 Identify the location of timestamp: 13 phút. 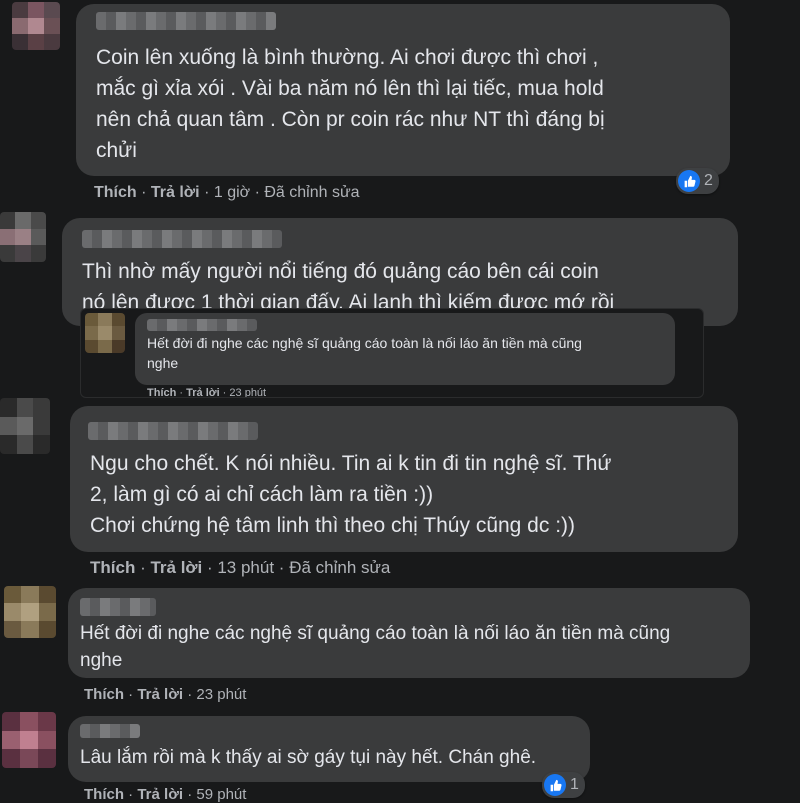
(245, 567).